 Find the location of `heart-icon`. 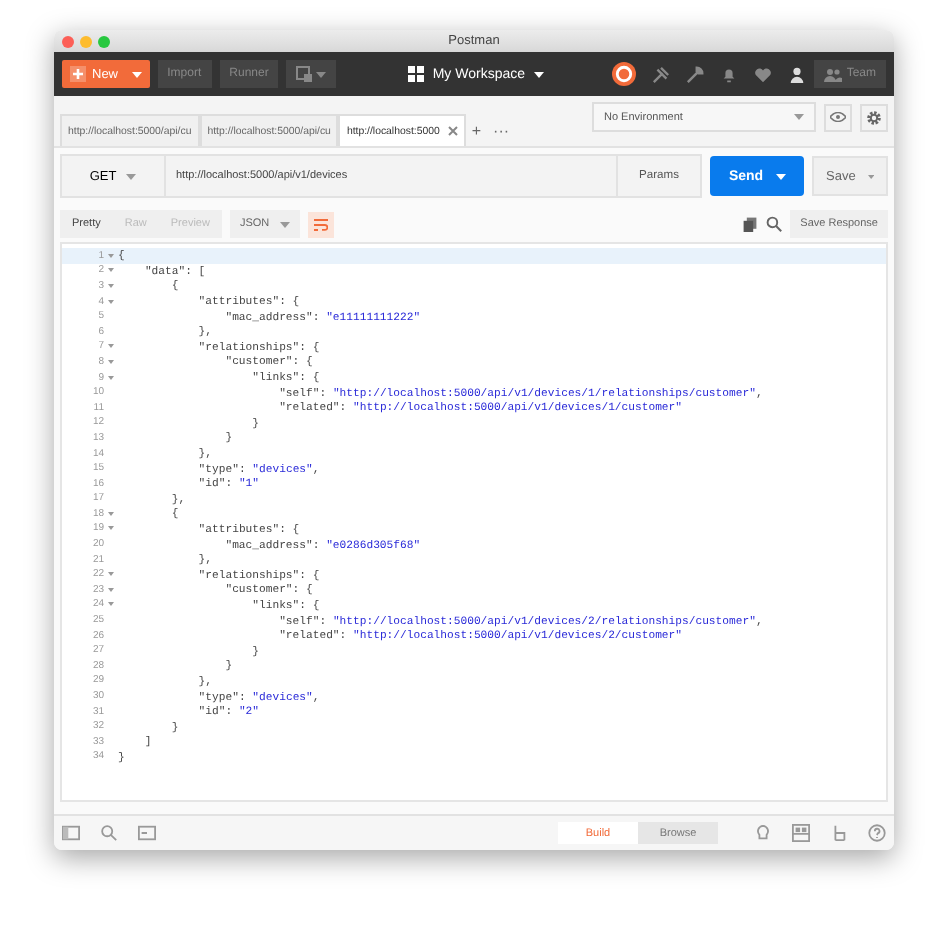

heart-icon is located at coordinates (763, 74).